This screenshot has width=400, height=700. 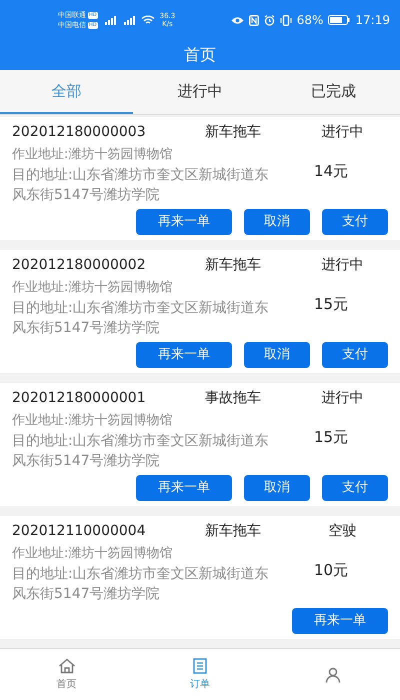 What do you see at coordinates (331, 171) in the screenshot?
I see `order-price: 14元` at bounding box center [331, 171].